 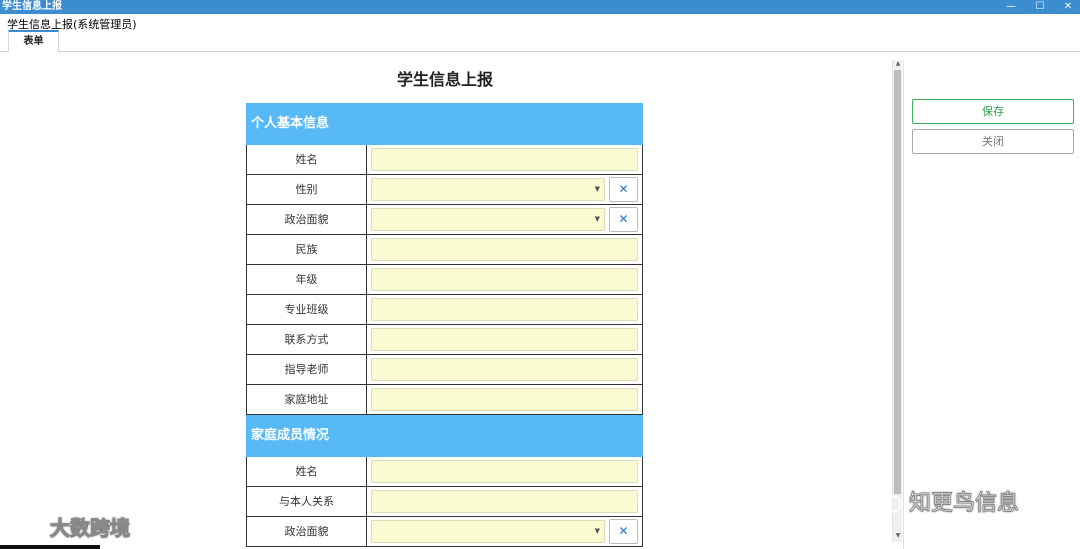 I want to click on form-row: 指导老师, so click(x=444, y=370).